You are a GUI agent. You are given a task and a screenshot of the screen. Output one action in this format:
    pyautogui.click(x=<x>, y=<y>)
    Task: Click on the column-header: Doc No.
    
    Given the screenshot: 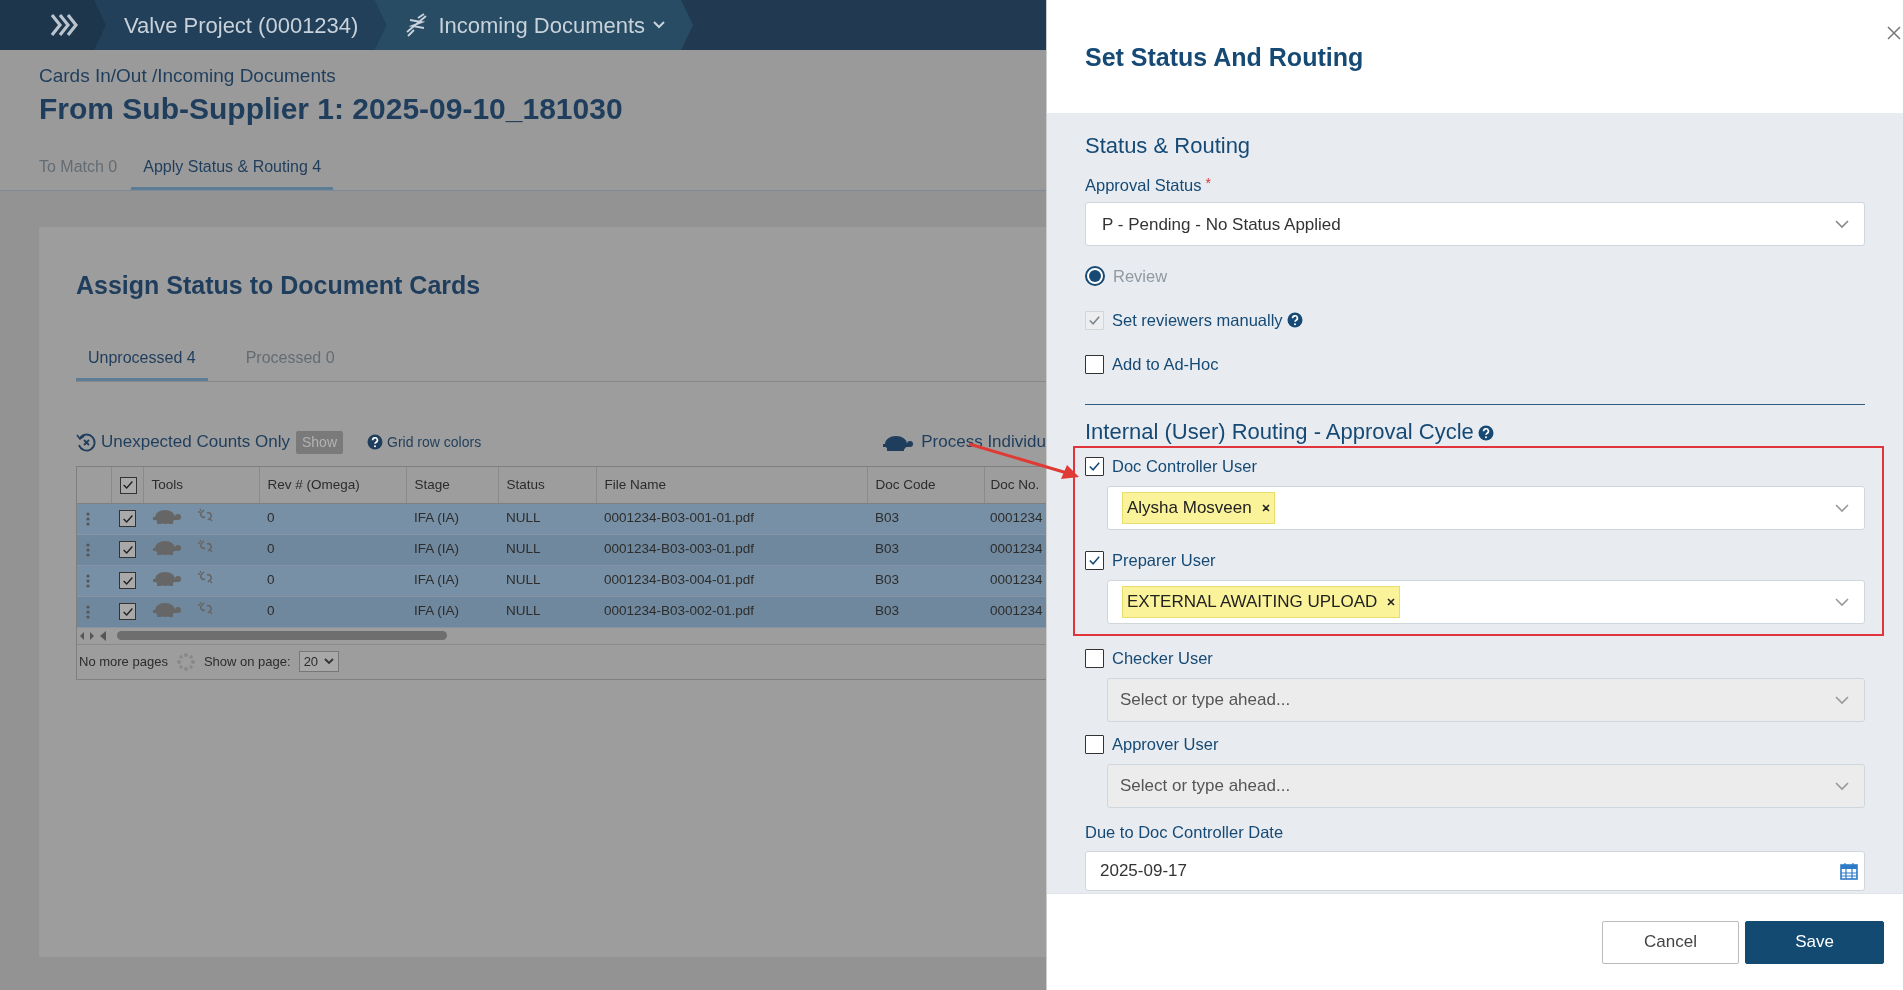 What is the action you would take?
    pyautogui.click(x=1015, y=484)
    